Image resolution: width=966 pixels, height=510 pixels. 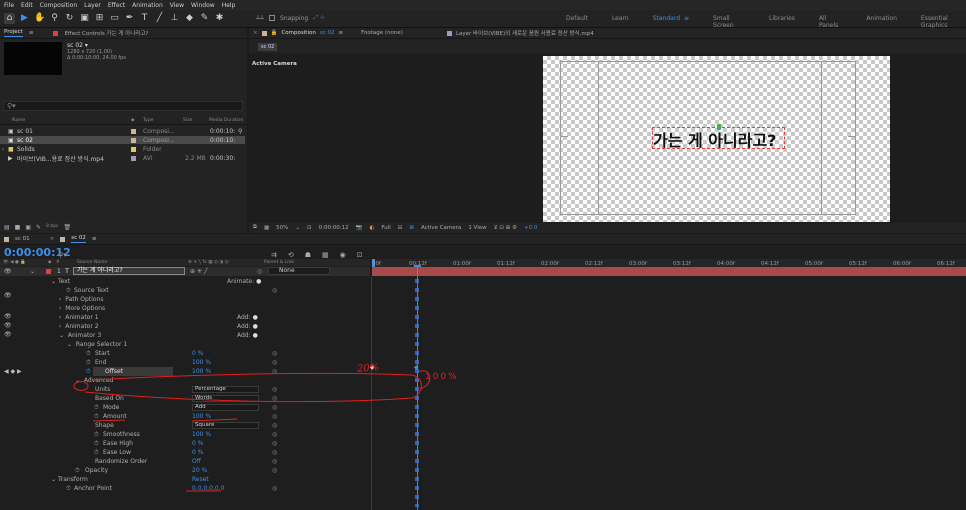 What do you see at coordinates (223, 140) in the screenshot?
I see `project-item-duration: 0:00:10:` at bounding box center [223, 140].